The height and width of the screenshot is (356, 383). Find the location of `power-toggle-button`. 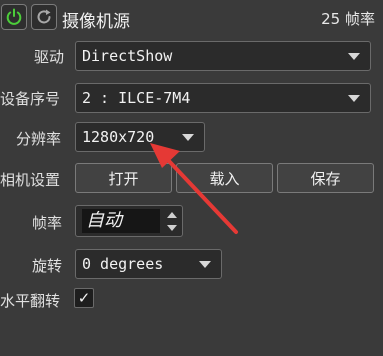

power-toggle-button is located at coordinates (14, 17).